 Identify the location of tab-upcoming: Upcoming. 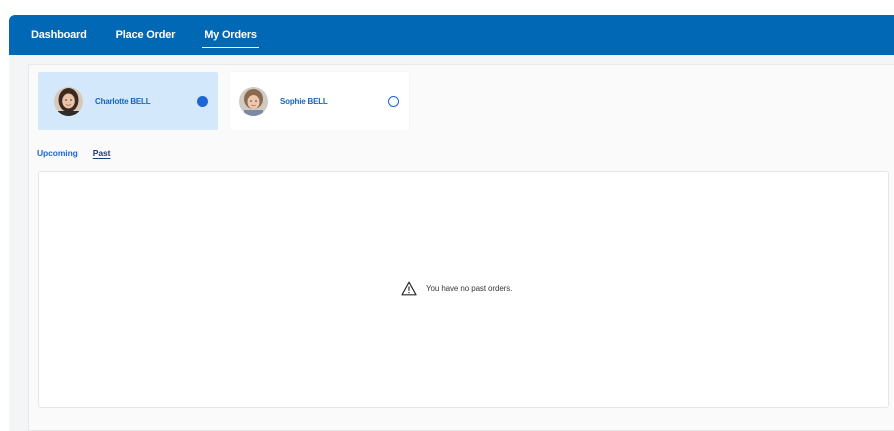
(57, 153).